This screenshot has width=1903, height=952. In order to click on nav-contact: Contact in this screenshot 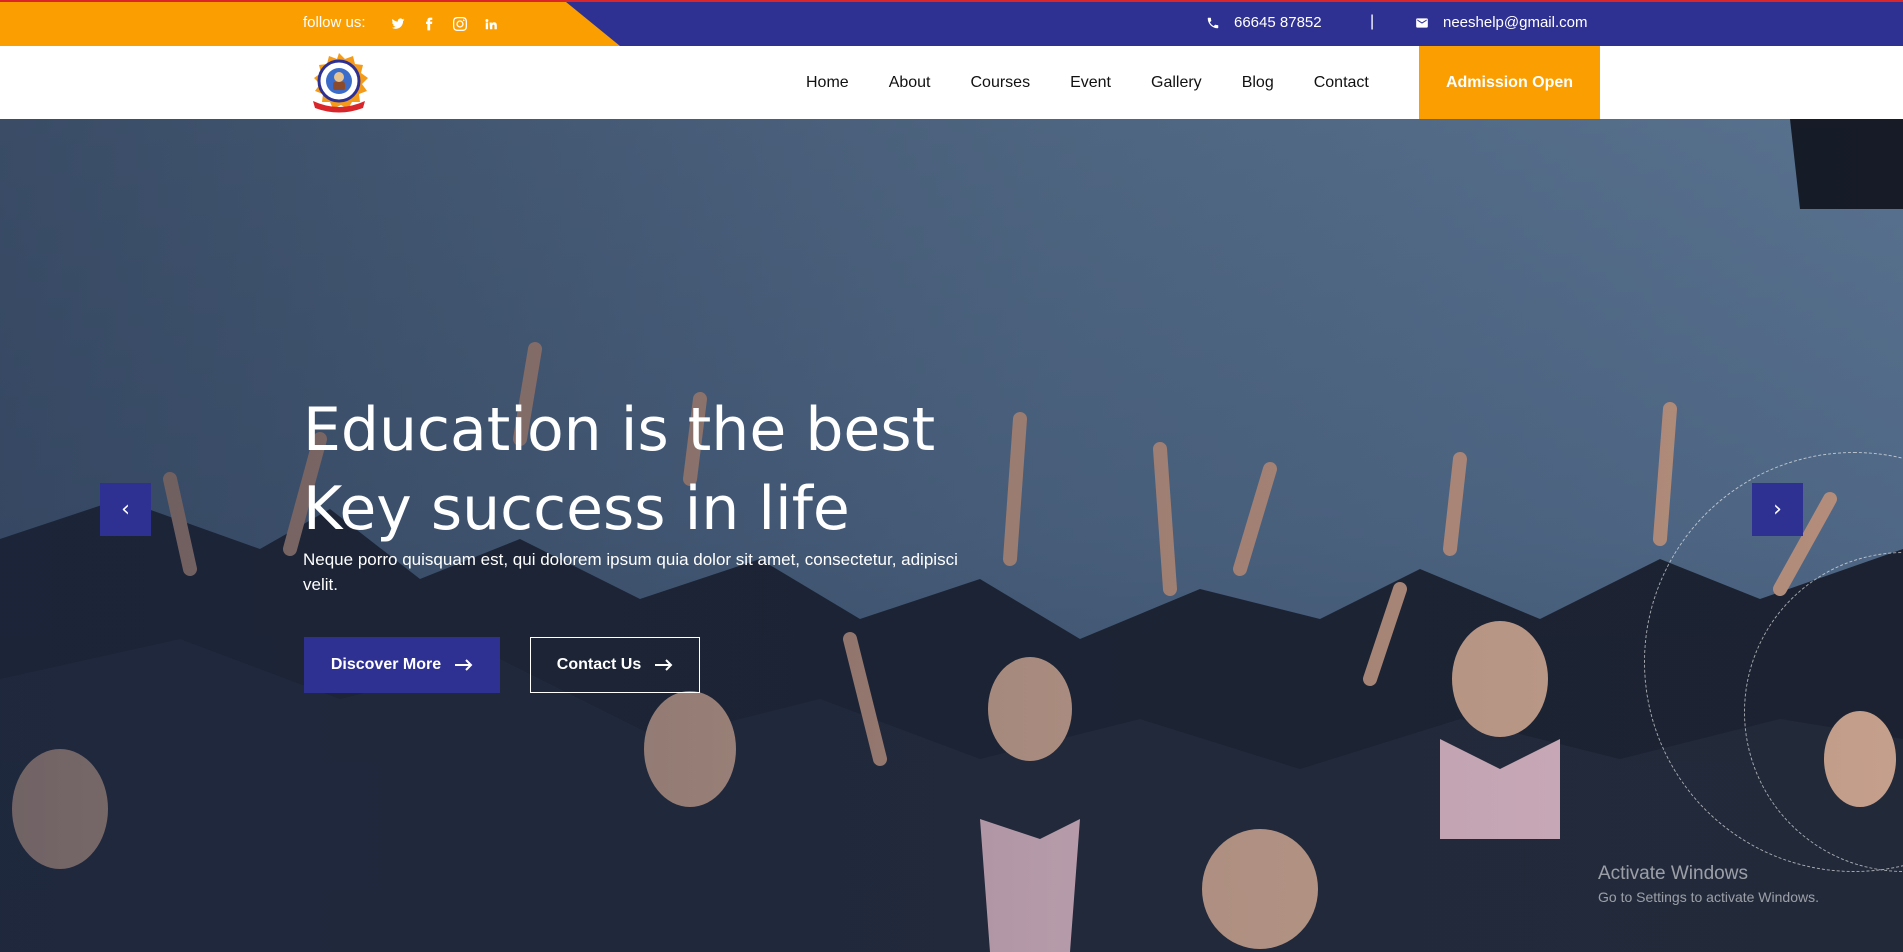, I will do `click(1341, 83)`.